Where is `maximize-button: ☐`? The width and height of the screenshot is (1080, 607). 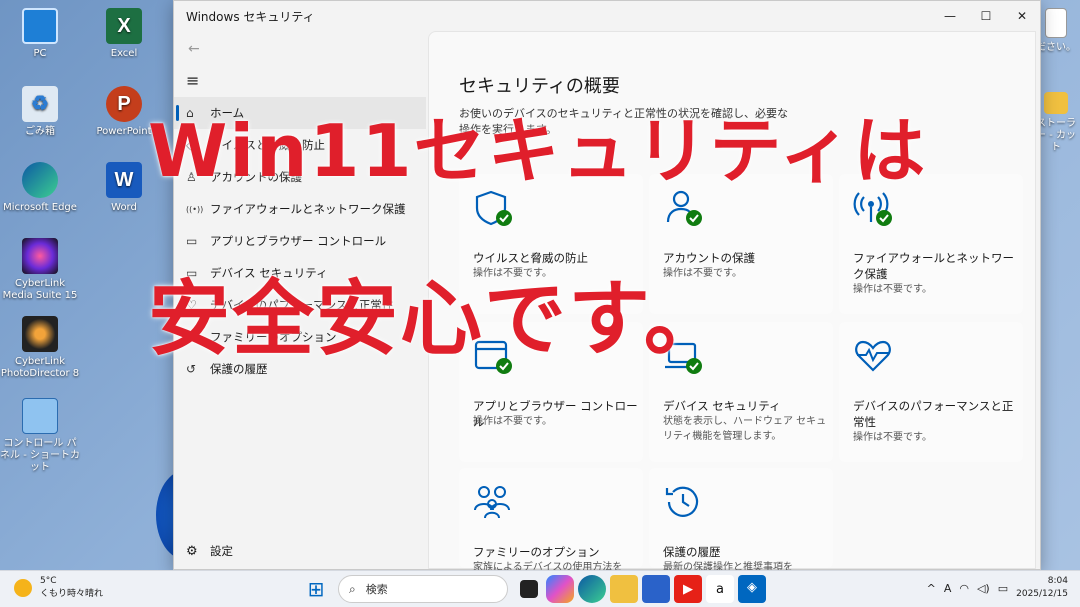
maximize-button: ☐ is located at coordinates (986, 16).